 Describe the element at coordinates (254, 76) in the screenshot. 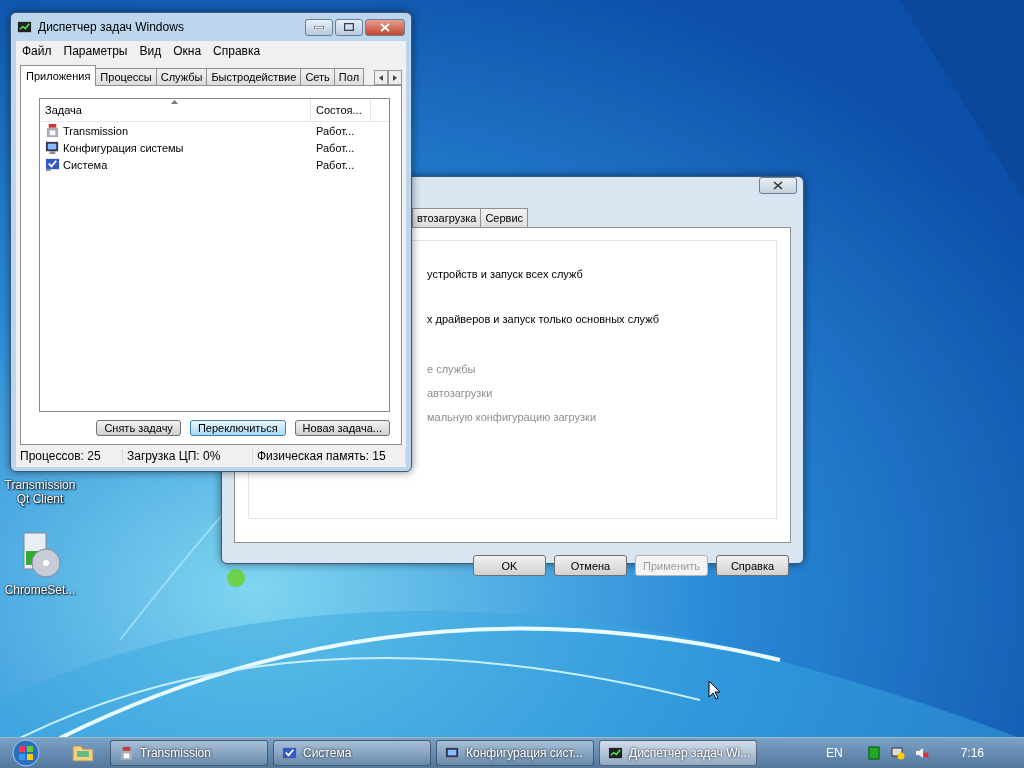

I see `tab: Быстродействие` at that location.